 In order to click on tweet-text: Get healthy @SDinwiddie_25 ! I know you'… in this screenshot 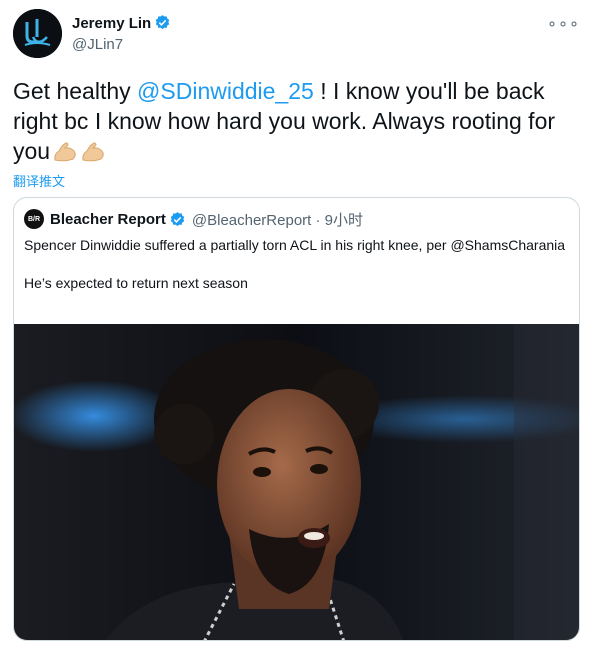, I will do `click(295, 121)`.